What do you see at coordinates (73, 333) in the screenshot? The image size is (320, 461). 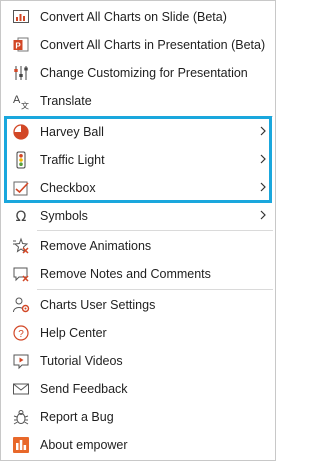 I see `menu-item-label: Help Center` at bounding box center [73, 333].